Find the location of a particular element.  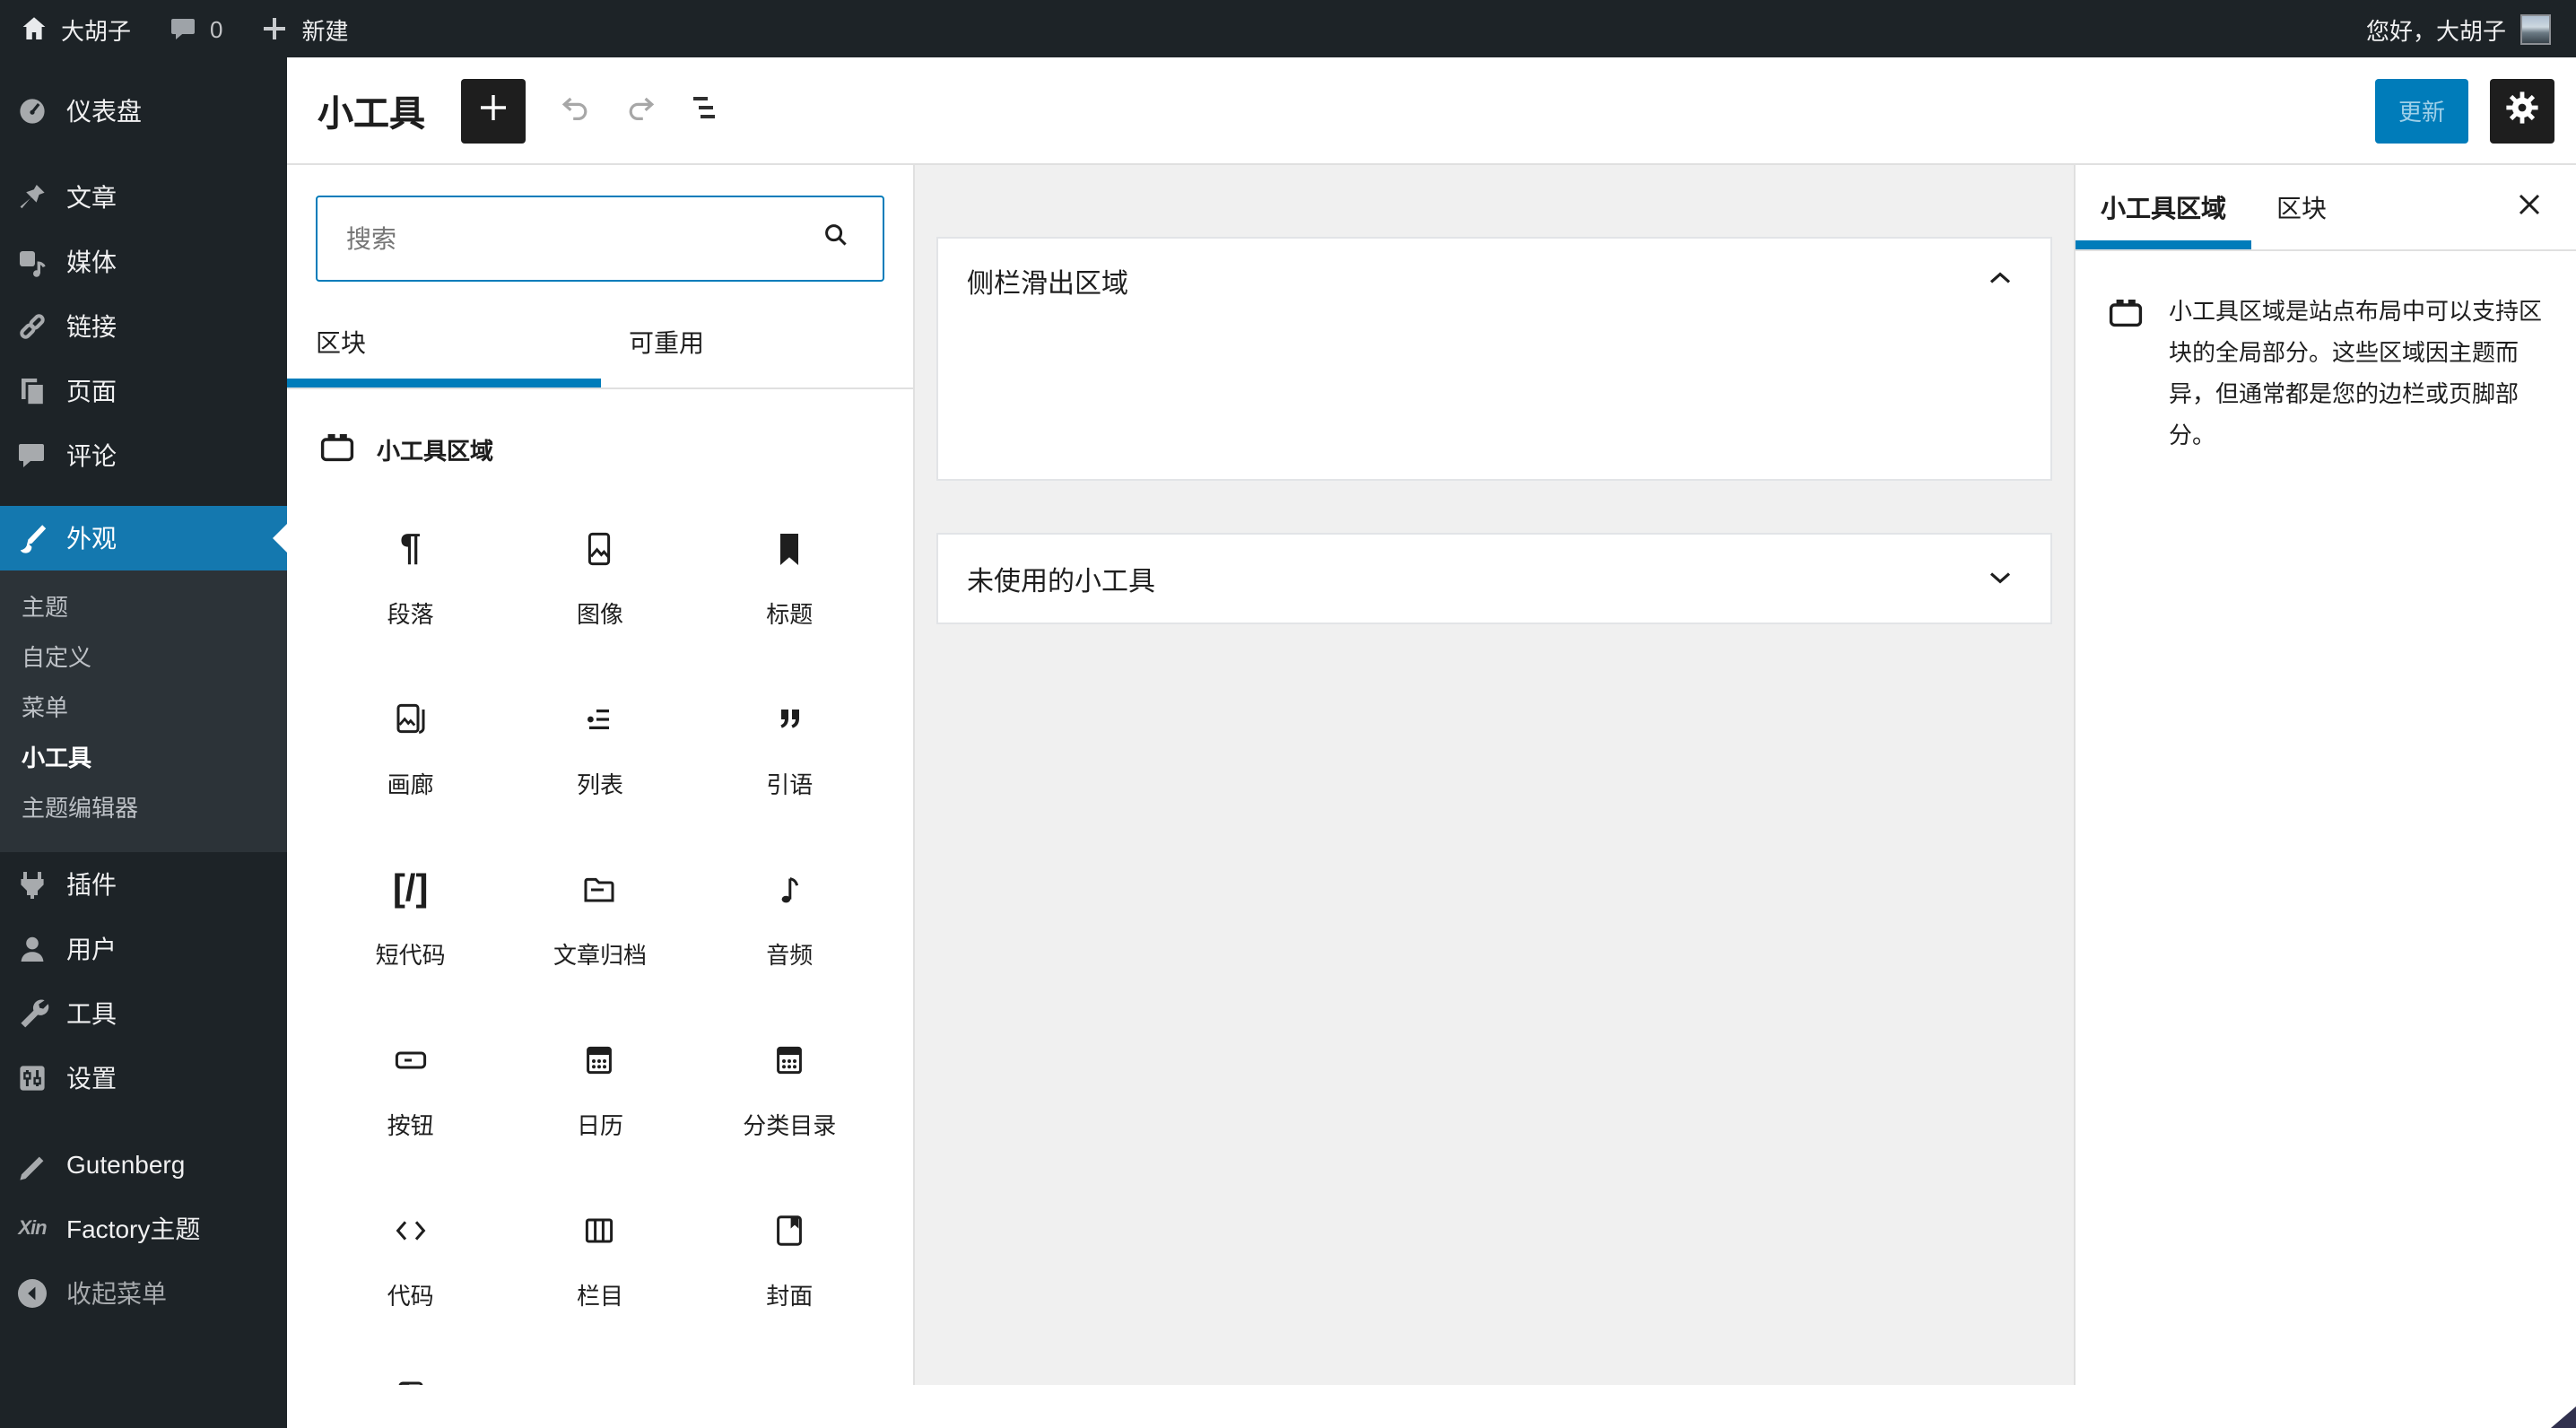

panel-title: 未使用的小工具 is located at coordinates (1061, 582).